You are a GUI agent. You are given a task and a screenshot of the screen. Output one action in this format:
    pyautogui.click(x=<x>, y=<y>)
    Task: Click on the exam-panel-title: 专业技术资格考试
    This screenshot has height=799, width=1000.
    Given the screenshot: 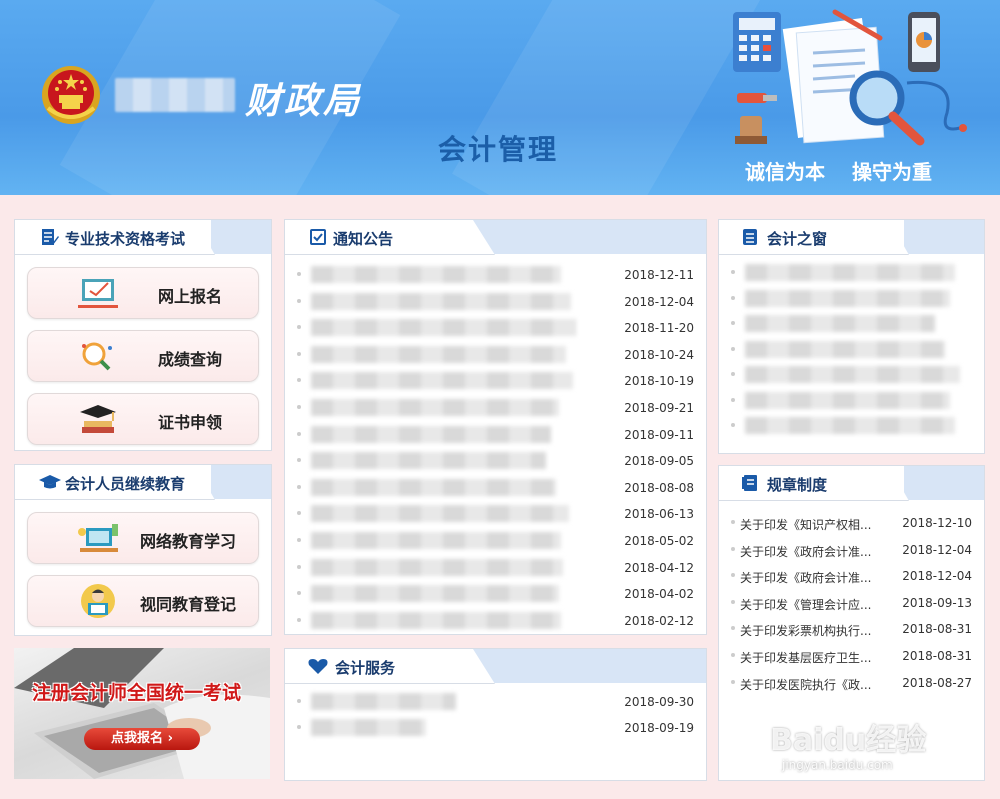 What is the action you would take?
    pyautogui.click(x=125, y=239)
    